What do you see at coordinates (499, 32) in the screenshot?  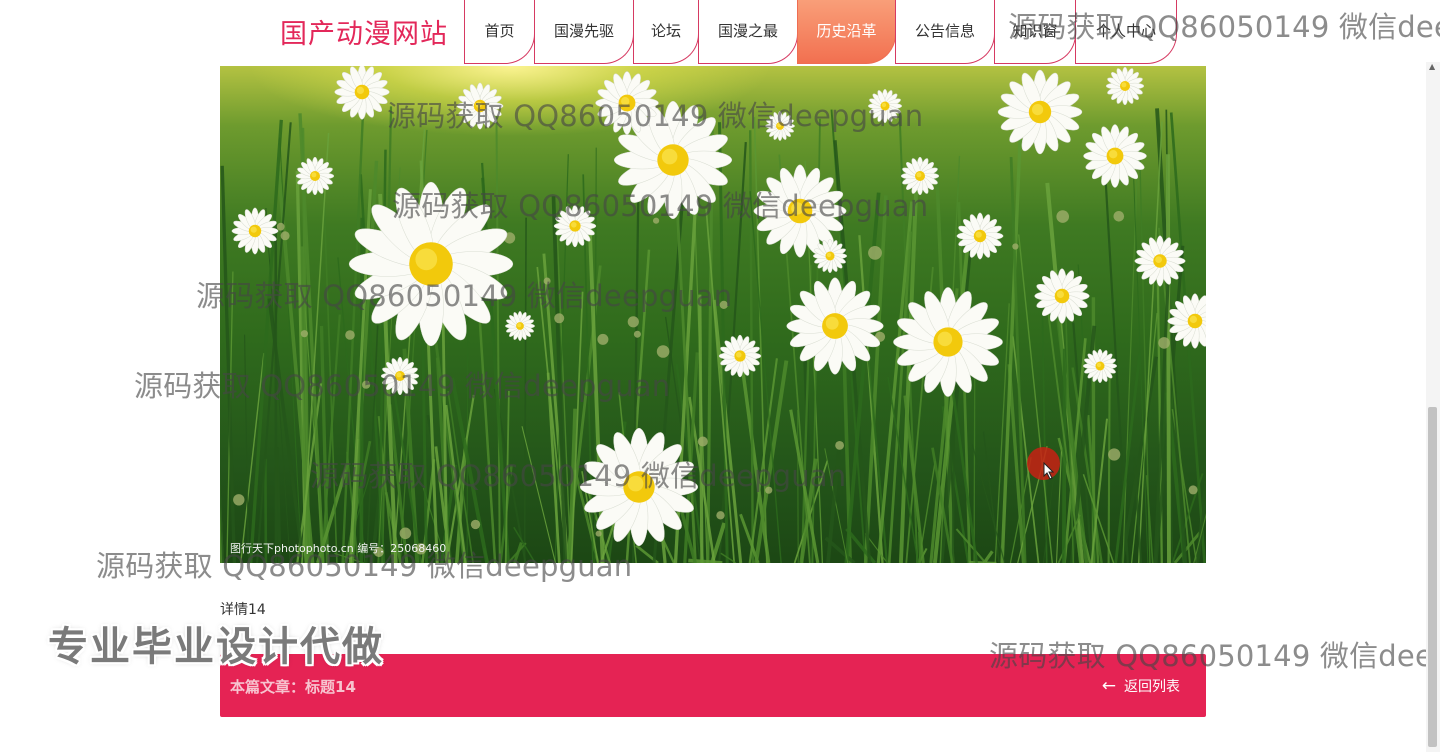 I see `nav-home: 首页` at bounding box center [499, 32].